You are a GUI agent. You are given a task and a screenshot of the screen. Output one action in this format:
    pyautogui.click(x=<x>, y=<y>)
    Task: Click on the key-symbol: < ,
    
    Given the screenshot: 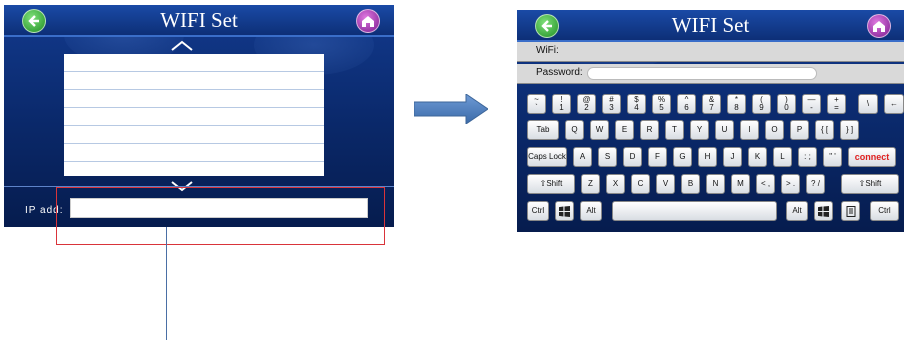 What is the action you would take?
    pyautogui.click(x=765, y=184)
    